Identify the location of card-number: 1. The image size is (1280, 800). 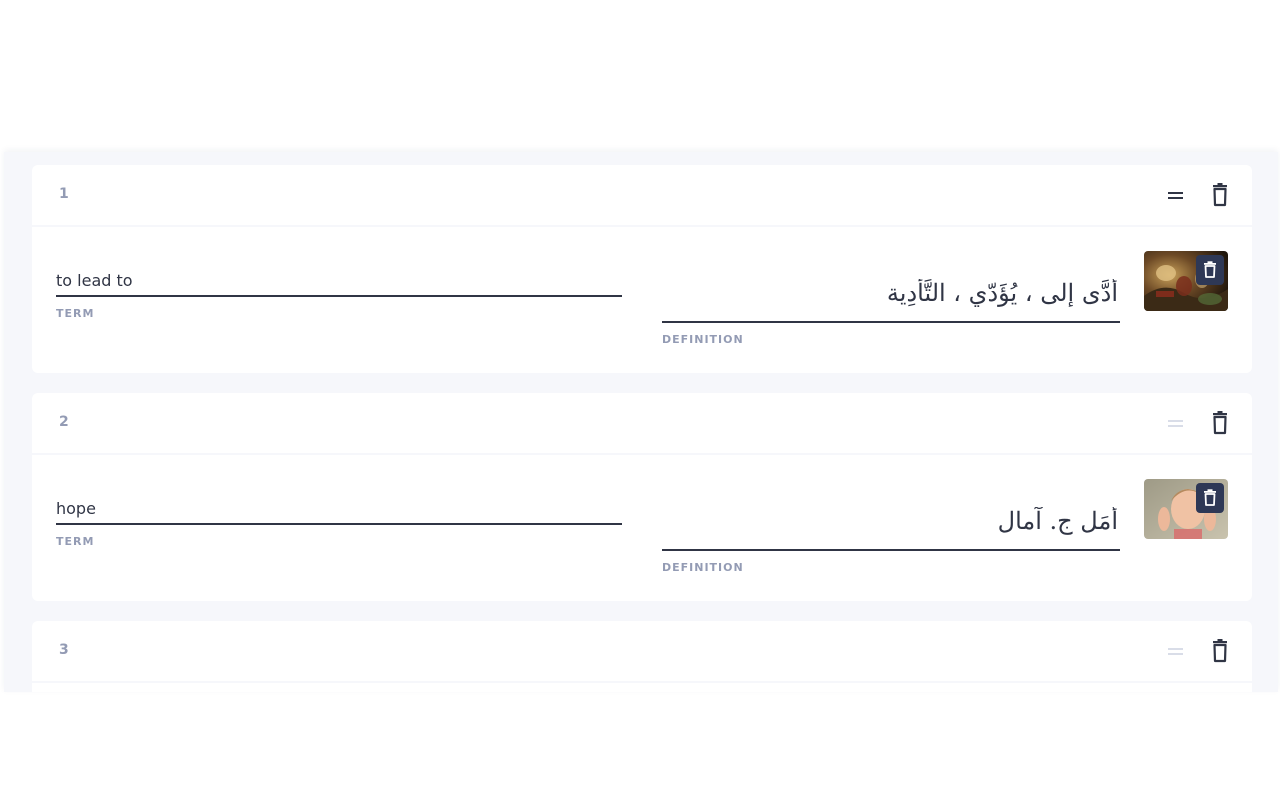
(64, 194).